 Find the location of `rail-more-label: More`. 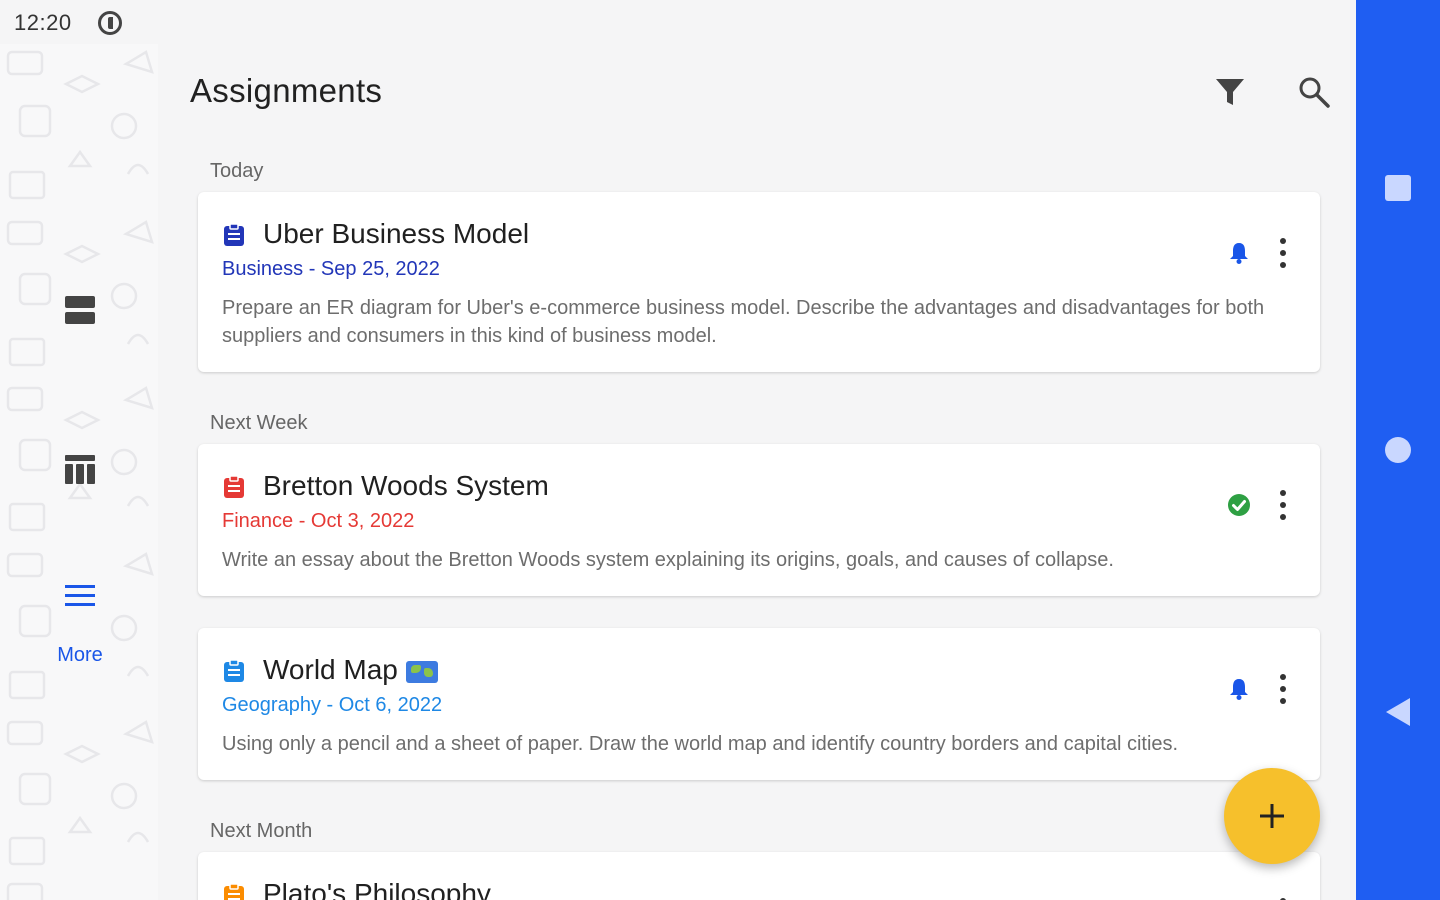

rail-more-label: More is located at coordinates (80, 655).